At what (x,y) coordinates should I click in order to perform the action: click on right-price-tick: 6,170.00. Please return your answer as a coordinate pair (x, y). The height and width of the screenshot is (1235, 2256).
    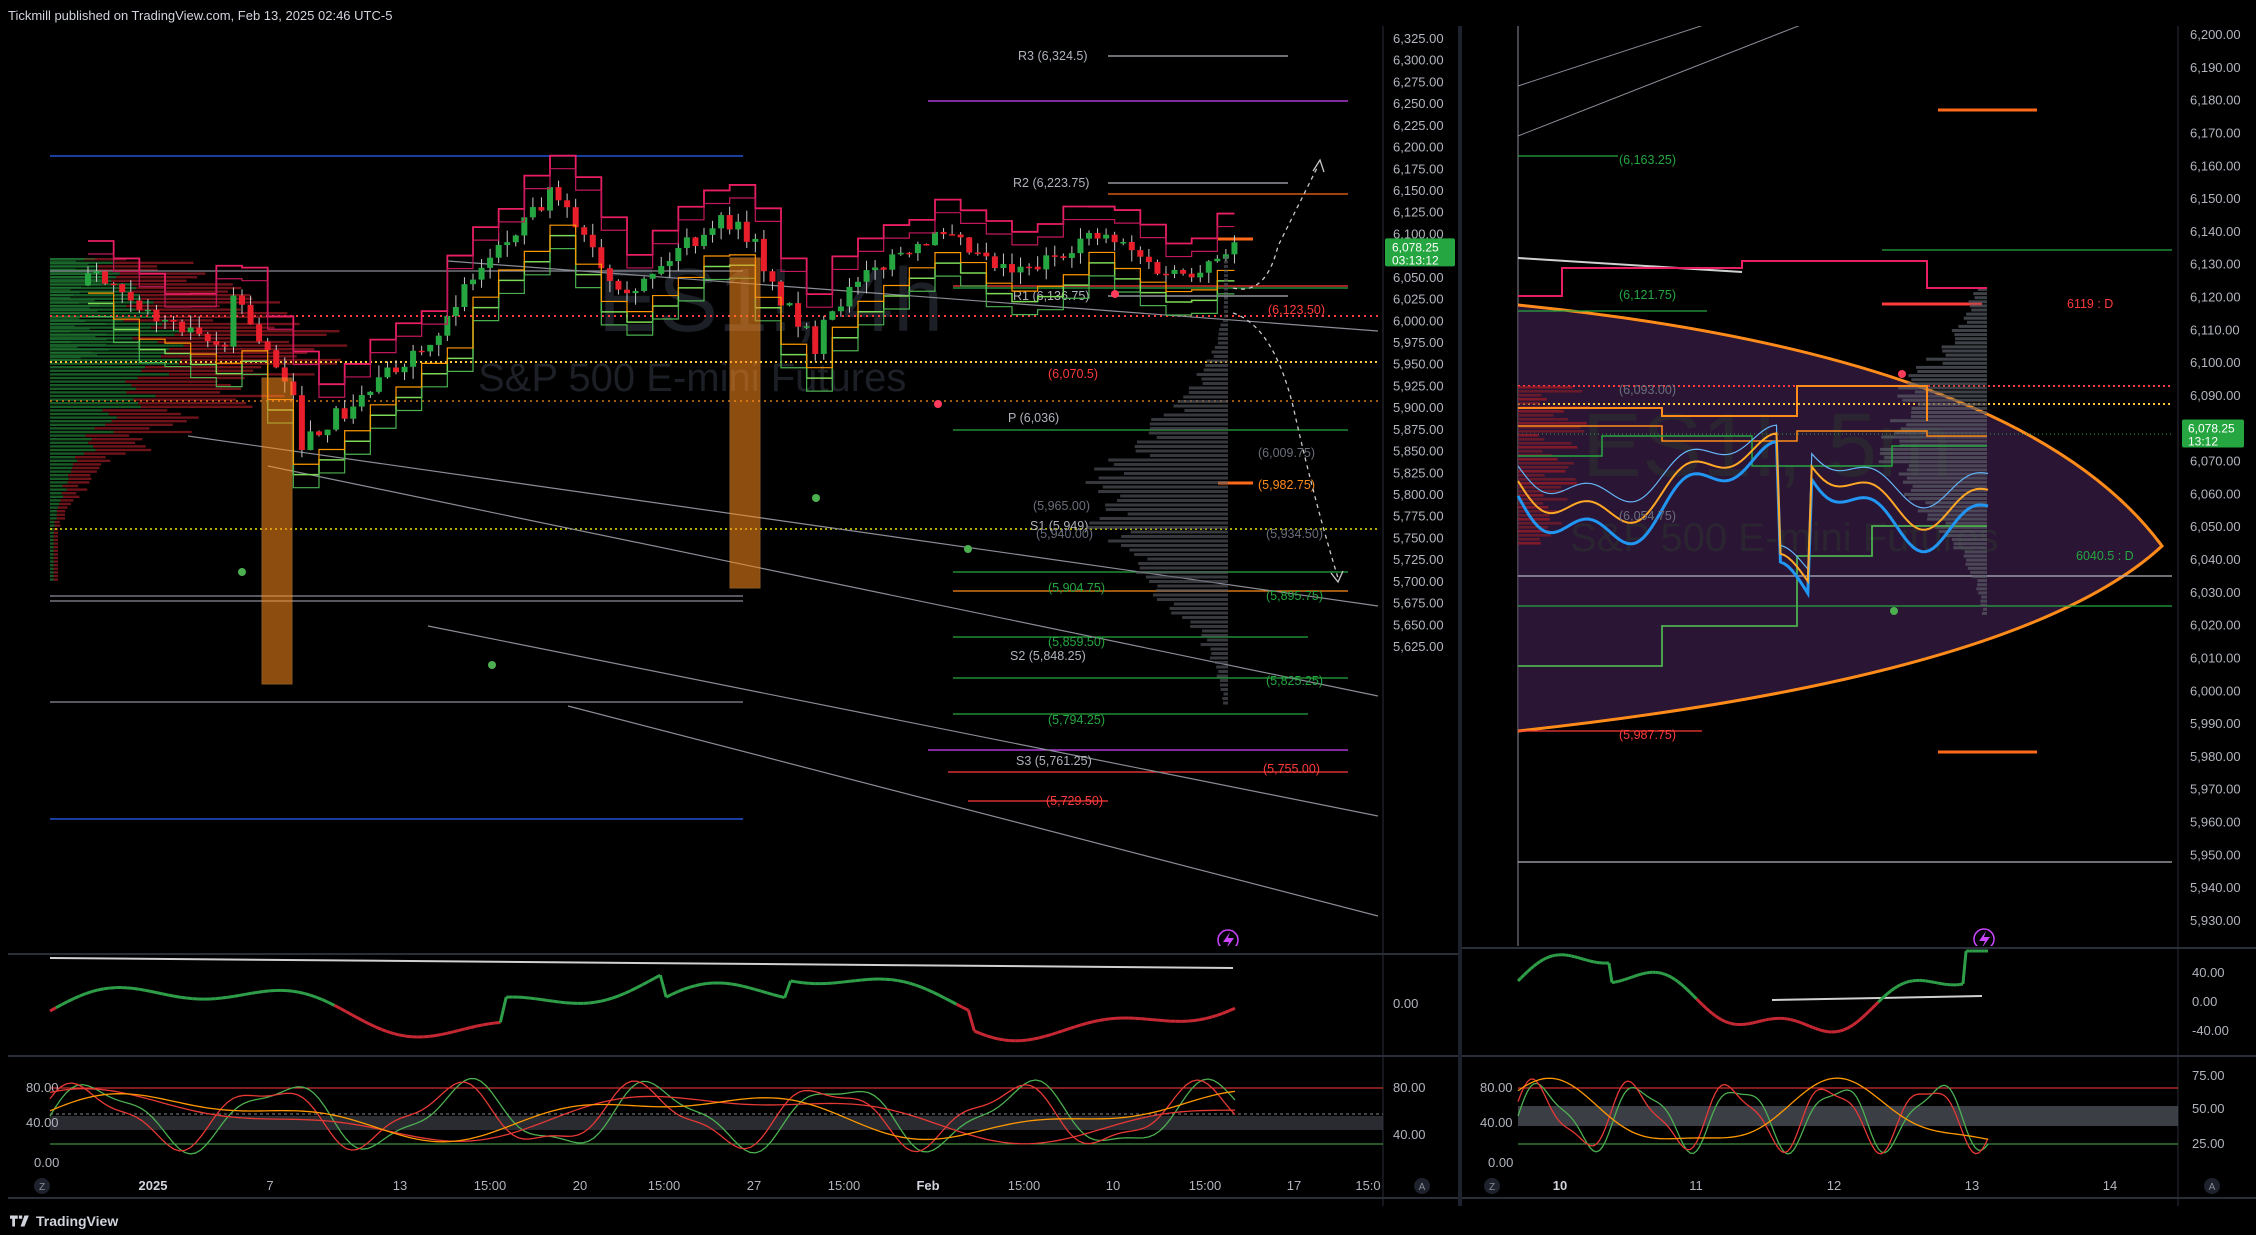
    Looking at the image, I should click on (2215, 132).